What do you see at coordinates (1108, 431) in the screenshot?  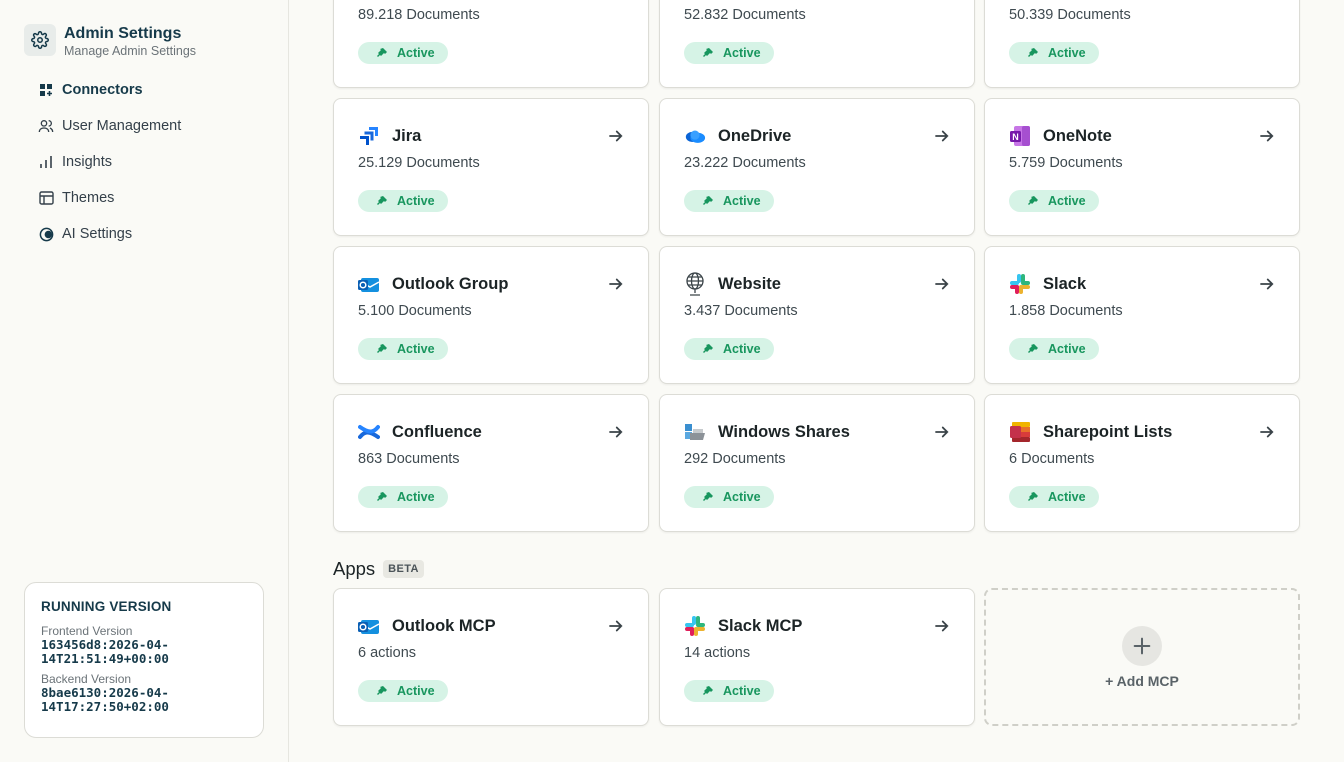 I see `connector-name: Sharepoint Lists` at bounding box center [1108, 431].